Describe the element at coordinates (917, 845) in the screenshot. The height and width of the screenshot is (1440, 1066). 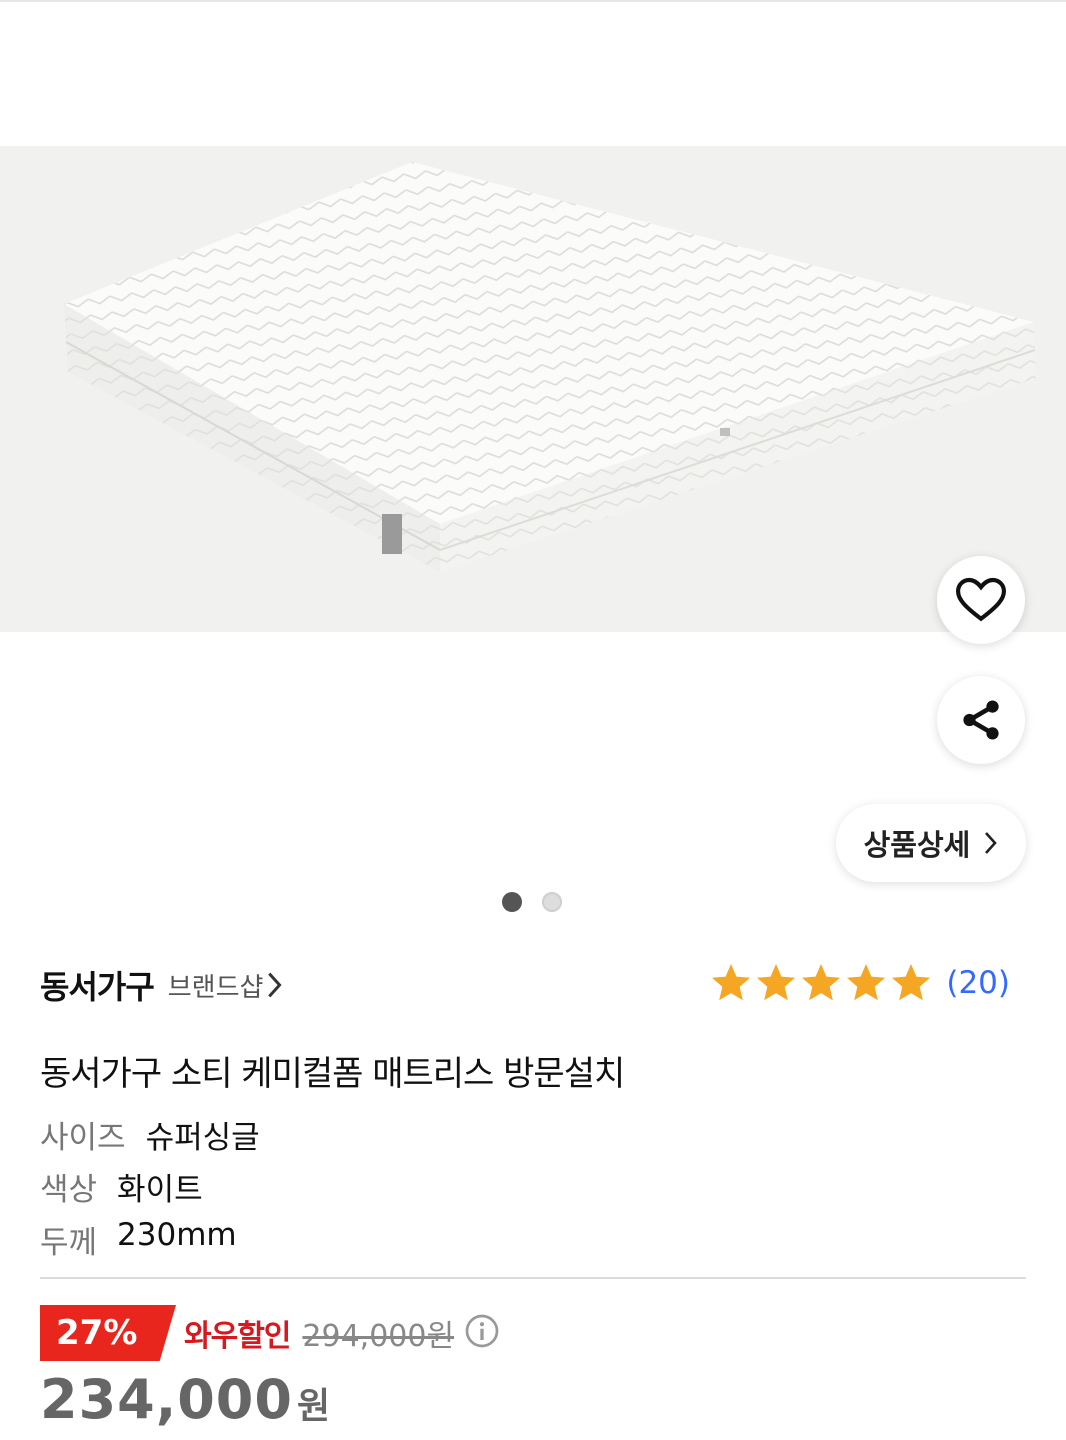
I see `product-detail-label: 상품상세` at that location.